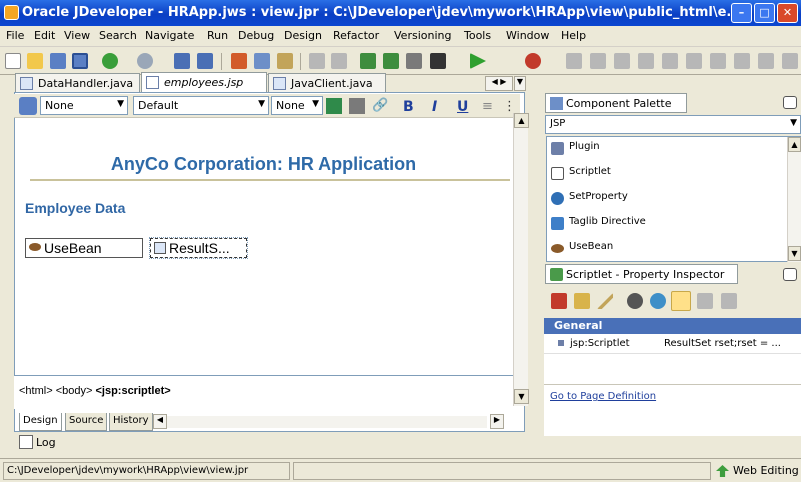 Image resolution: width=801 pixels, height=482 pixels. Describe the element at coordinates (408, 107) in the screenshot. I see `bold-button: B` at that location.